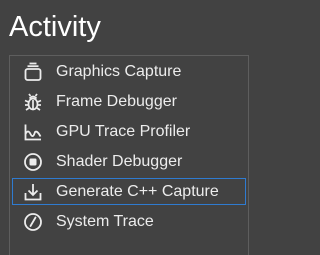  I want to click on download-tray-icon, so click(33, 192).